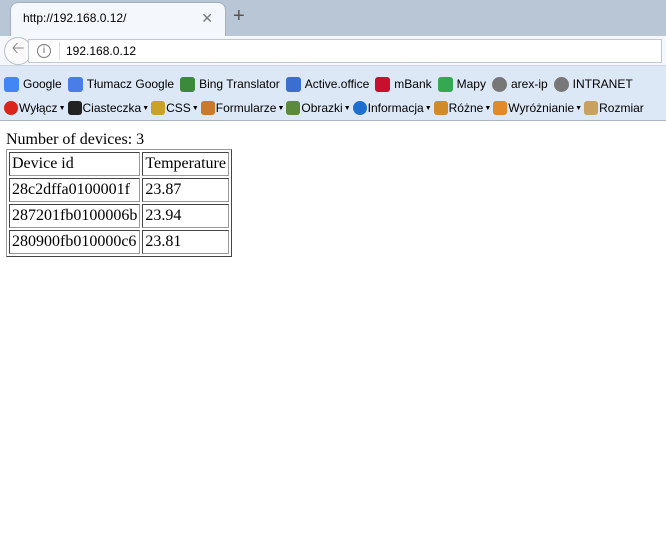 The image size is (666, 550). I want to click on bookmark-intranet: INTRANET, so click(593, 84).